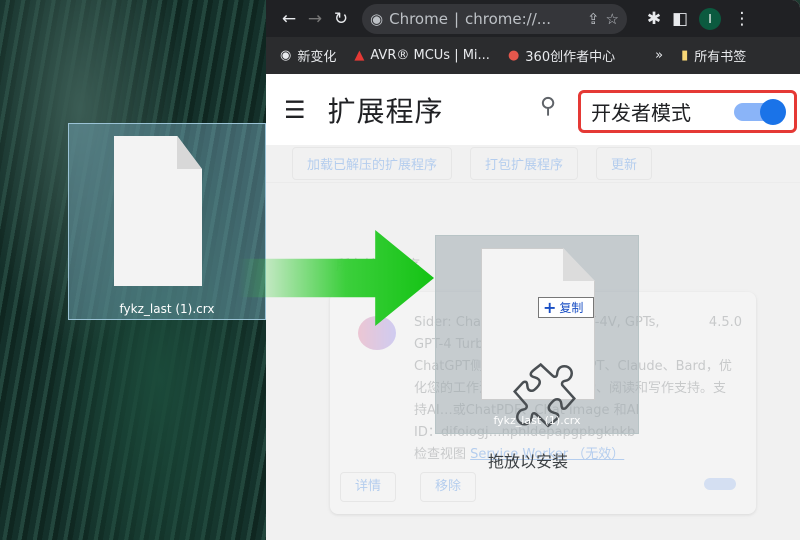 This screenshot has height=540, width=800. Describe the element at coordinates (680, 19) in the screenshot. I see `side-panel-icon: ◧` at that location.